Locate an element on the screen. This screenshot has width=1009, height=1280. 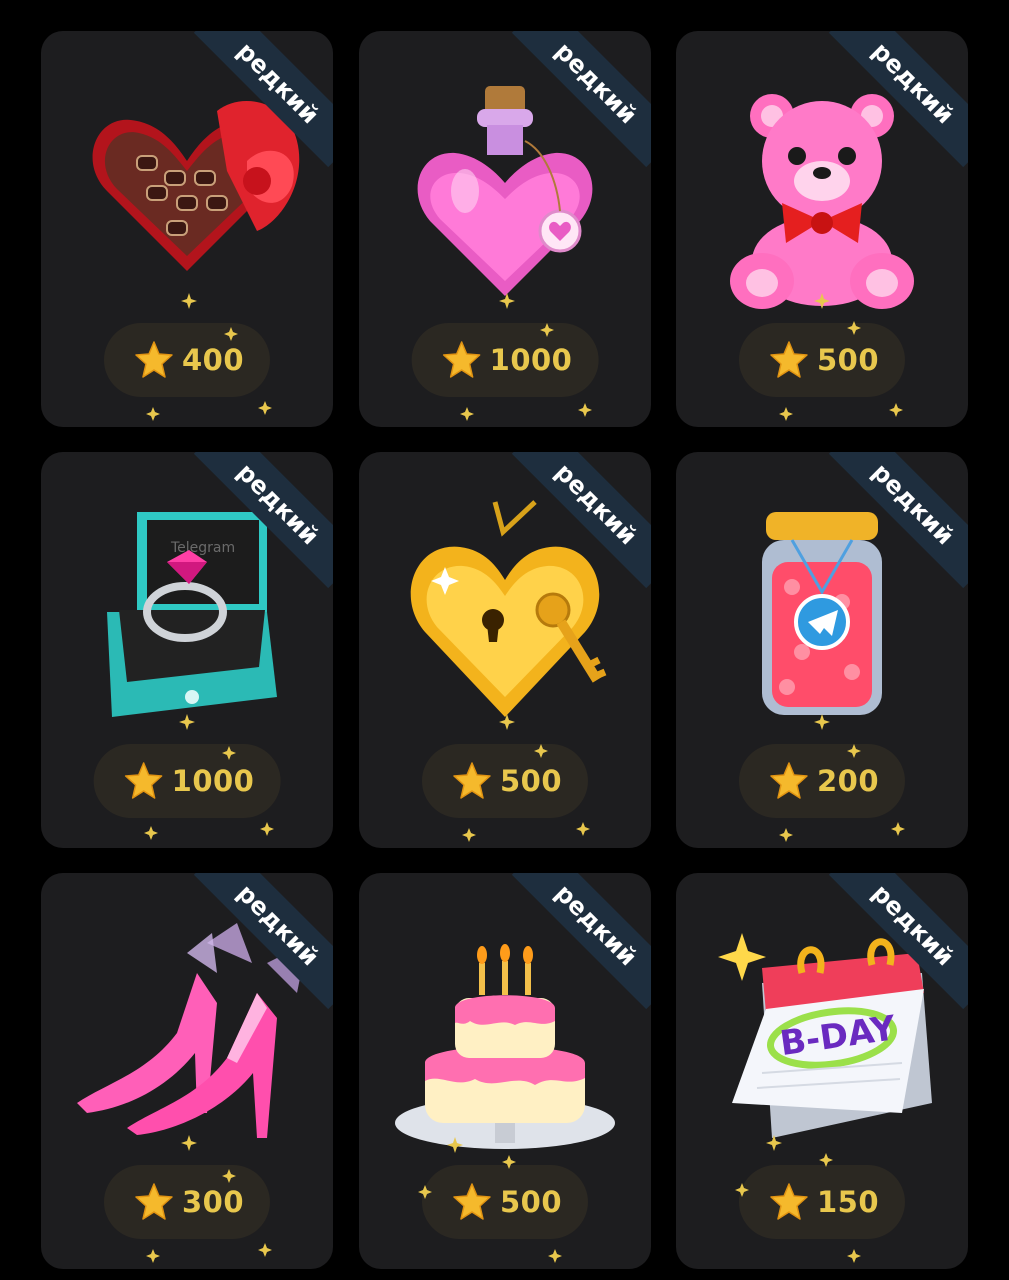
price-pill: 200 is located at coordinates (822, 781).